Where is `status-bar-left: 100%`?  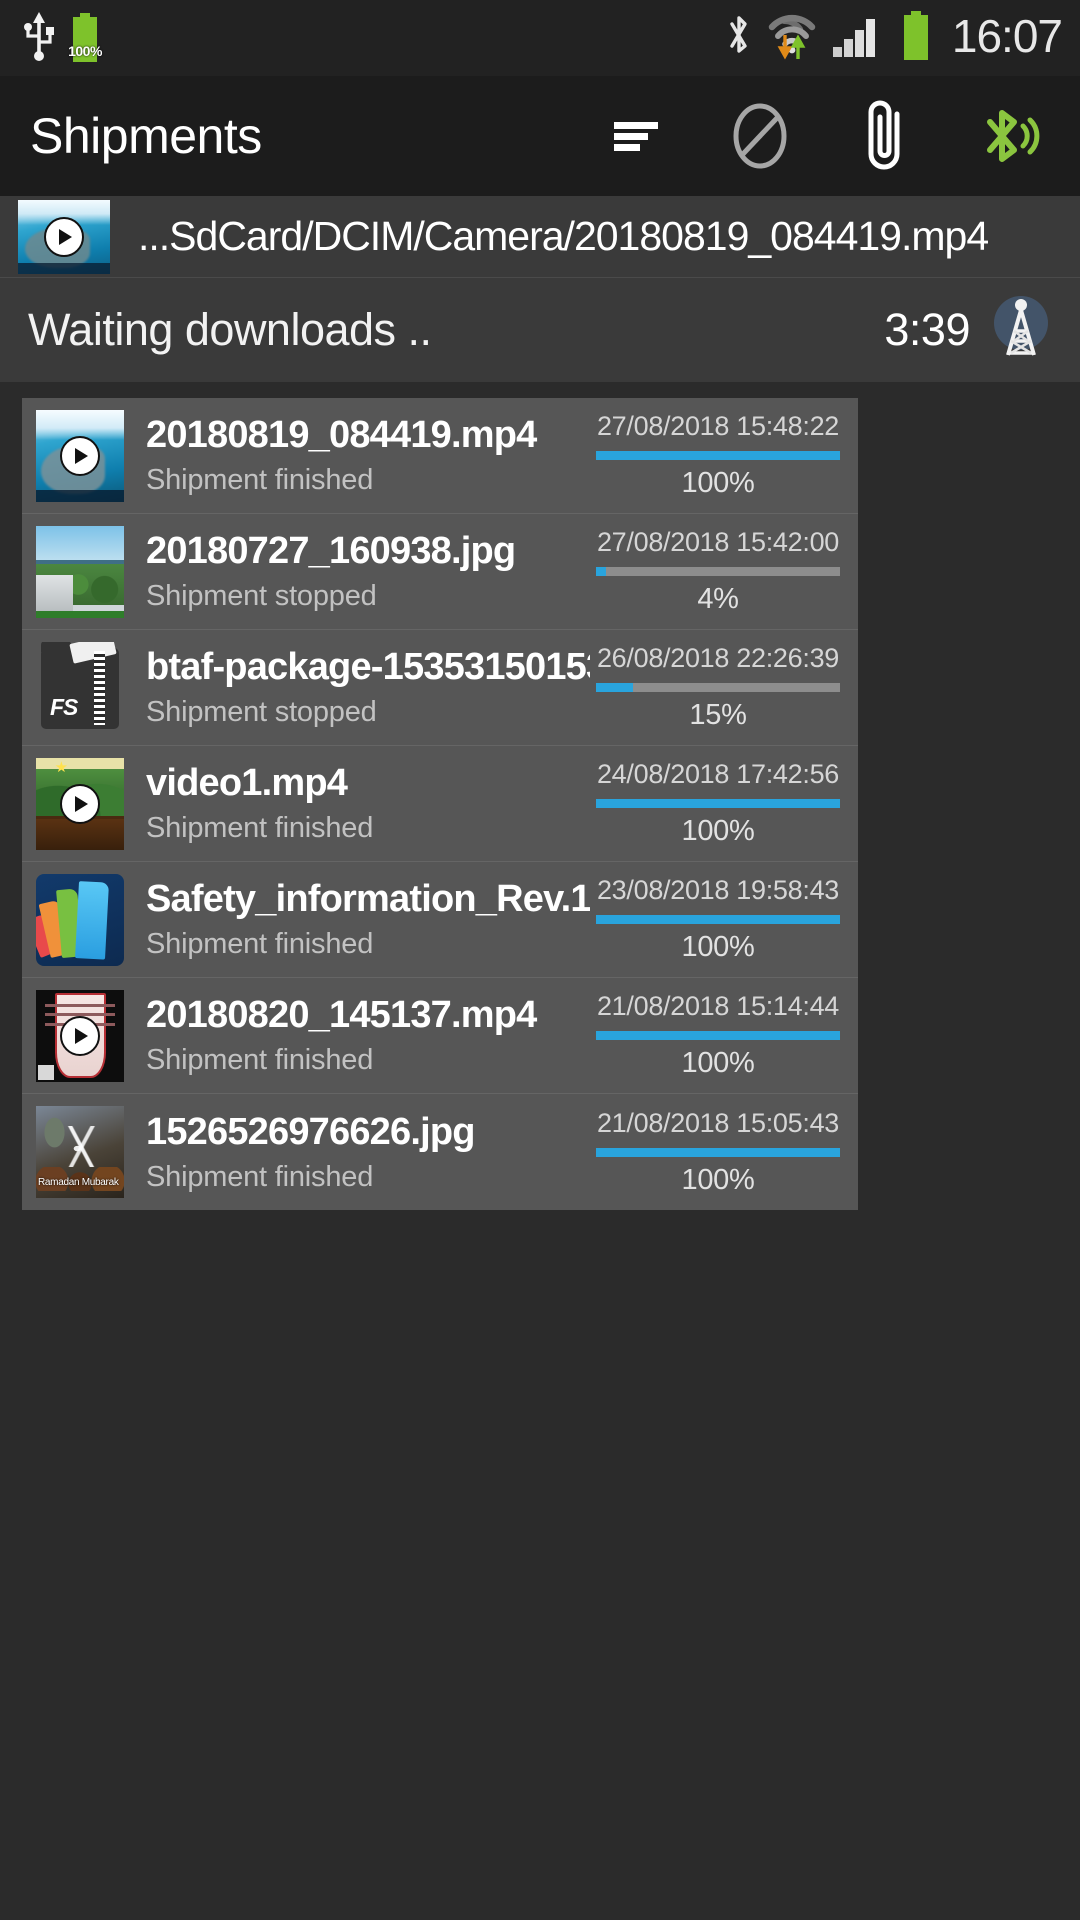 status-bar-left: 100% is located at coordinates (51, 38).